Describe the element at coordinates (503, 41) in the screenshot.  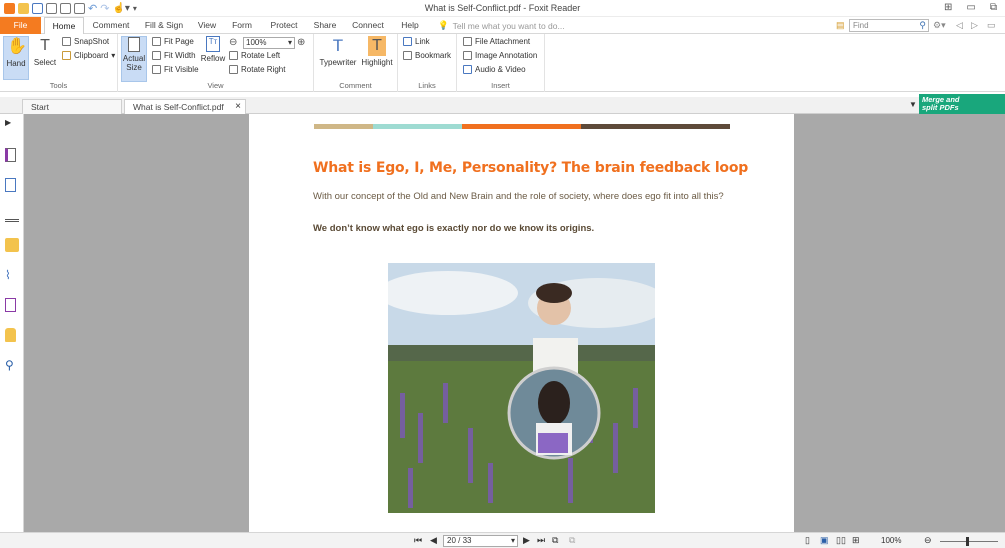
I see `file-attachment-label: File Attachment` at that location.